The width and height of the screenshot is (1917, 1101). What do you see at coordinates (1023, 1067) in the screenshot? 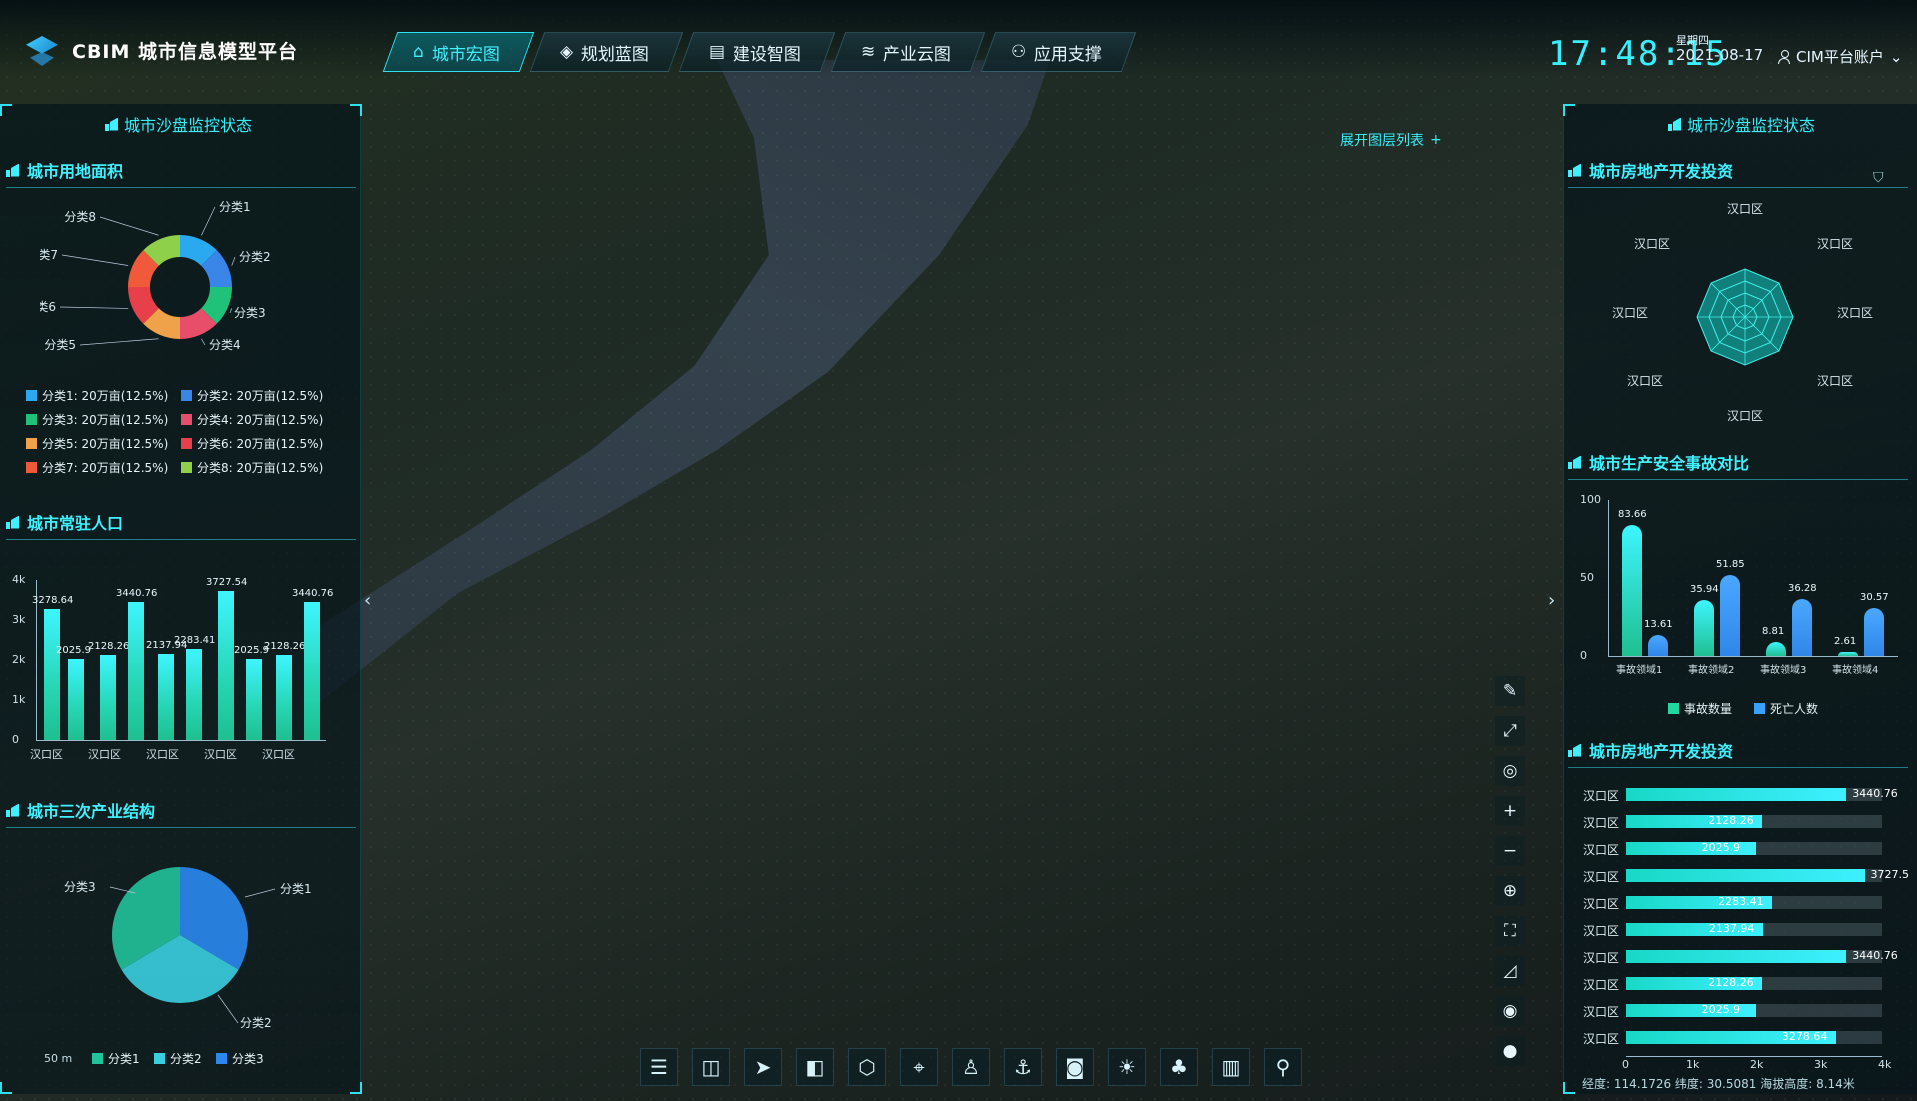
I see `anchor-button: ⚓` at bounding box center [1023, 1067].